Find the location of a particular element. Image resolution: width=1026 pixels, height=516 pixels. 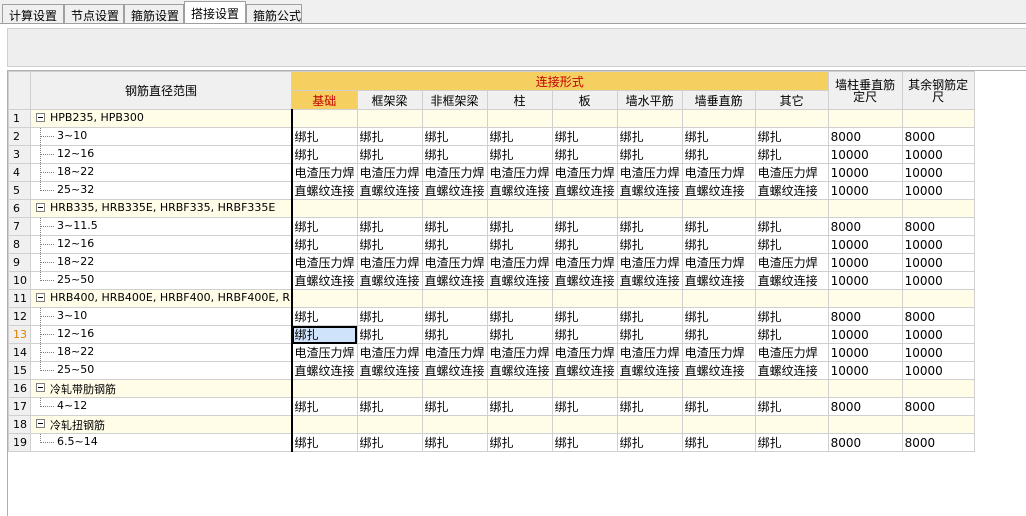

other-cell is located at coordinates (791, 208).